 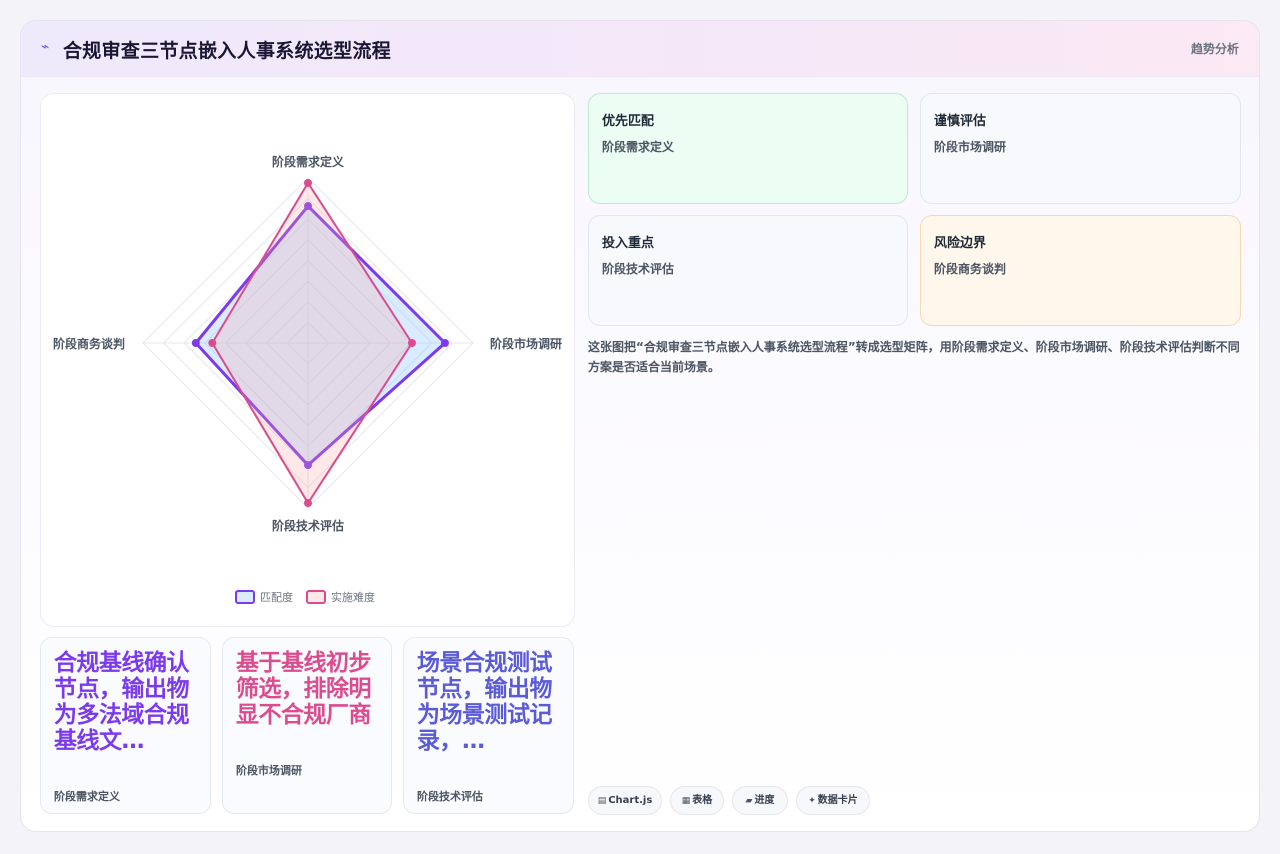 I want to click on card-subtitle: 阶段需求定义, so click(x=638, y=147).